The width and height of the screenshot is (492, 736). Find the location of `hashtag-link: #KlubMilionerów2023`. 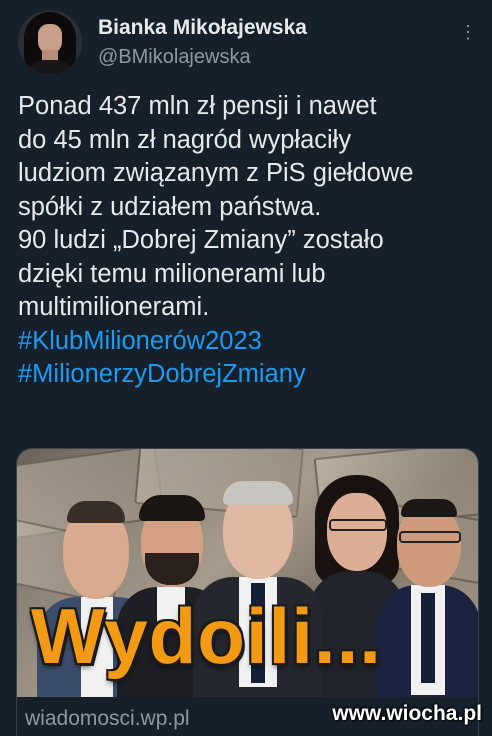

hashtag-link: #KlubMilionerów2023 is located at coordinates (249, 342).